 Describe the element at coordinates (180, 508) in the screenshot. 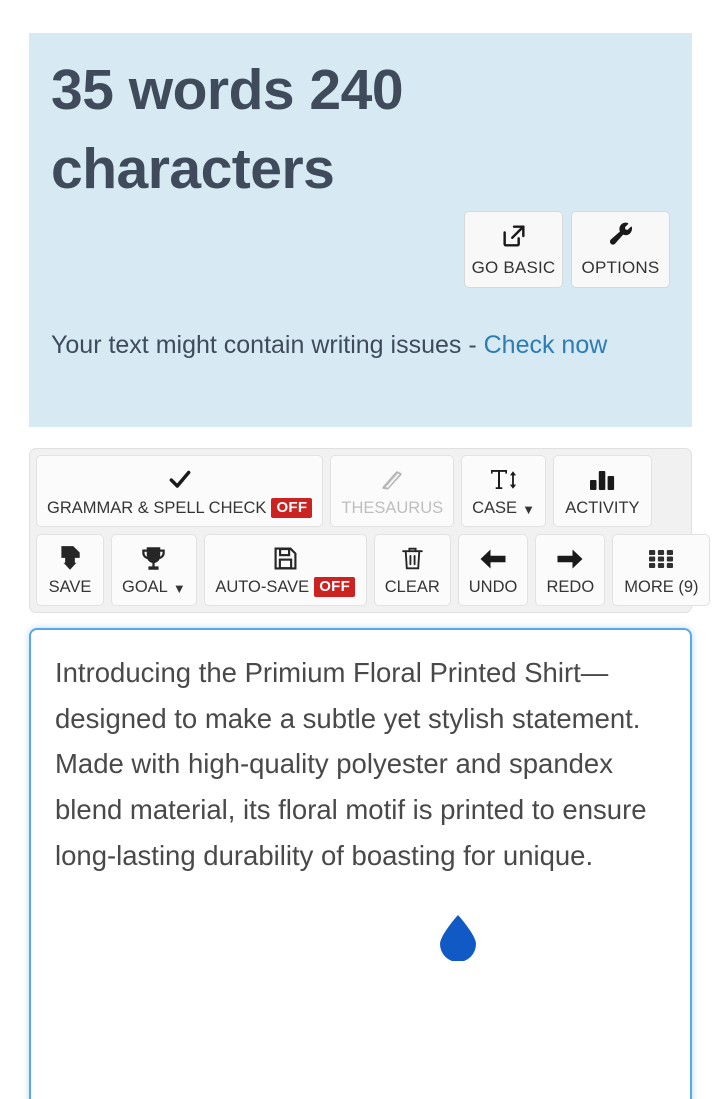

I see `grammar-spell-check-label: GRAMMAR & SPELL CHECK OFF` at that location.